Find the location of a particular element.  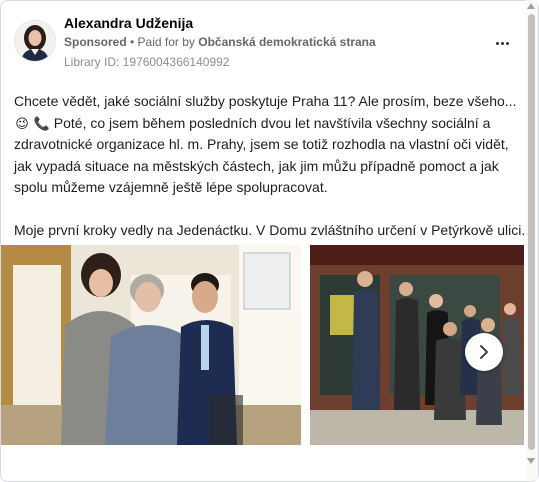

paid-for-org: Občanská demokratická strana is located at coordinates (286, 42).